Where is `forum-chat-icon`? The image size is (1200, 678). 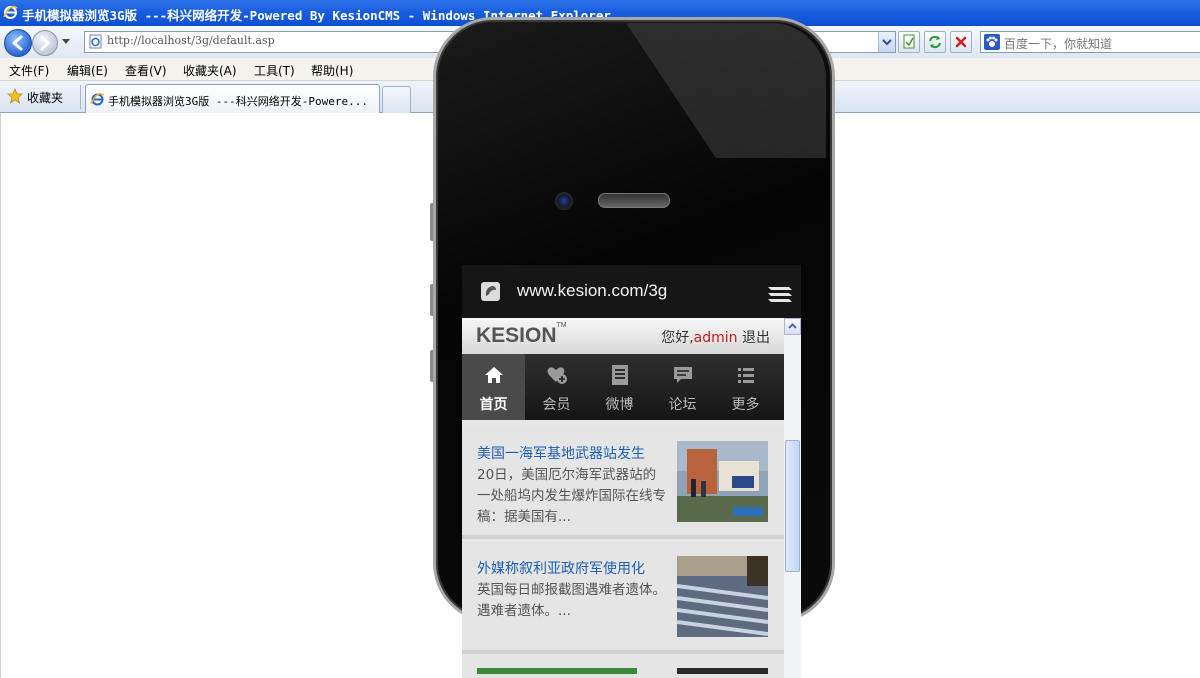 forum-chat-icon is located at coordinates (683, 375).